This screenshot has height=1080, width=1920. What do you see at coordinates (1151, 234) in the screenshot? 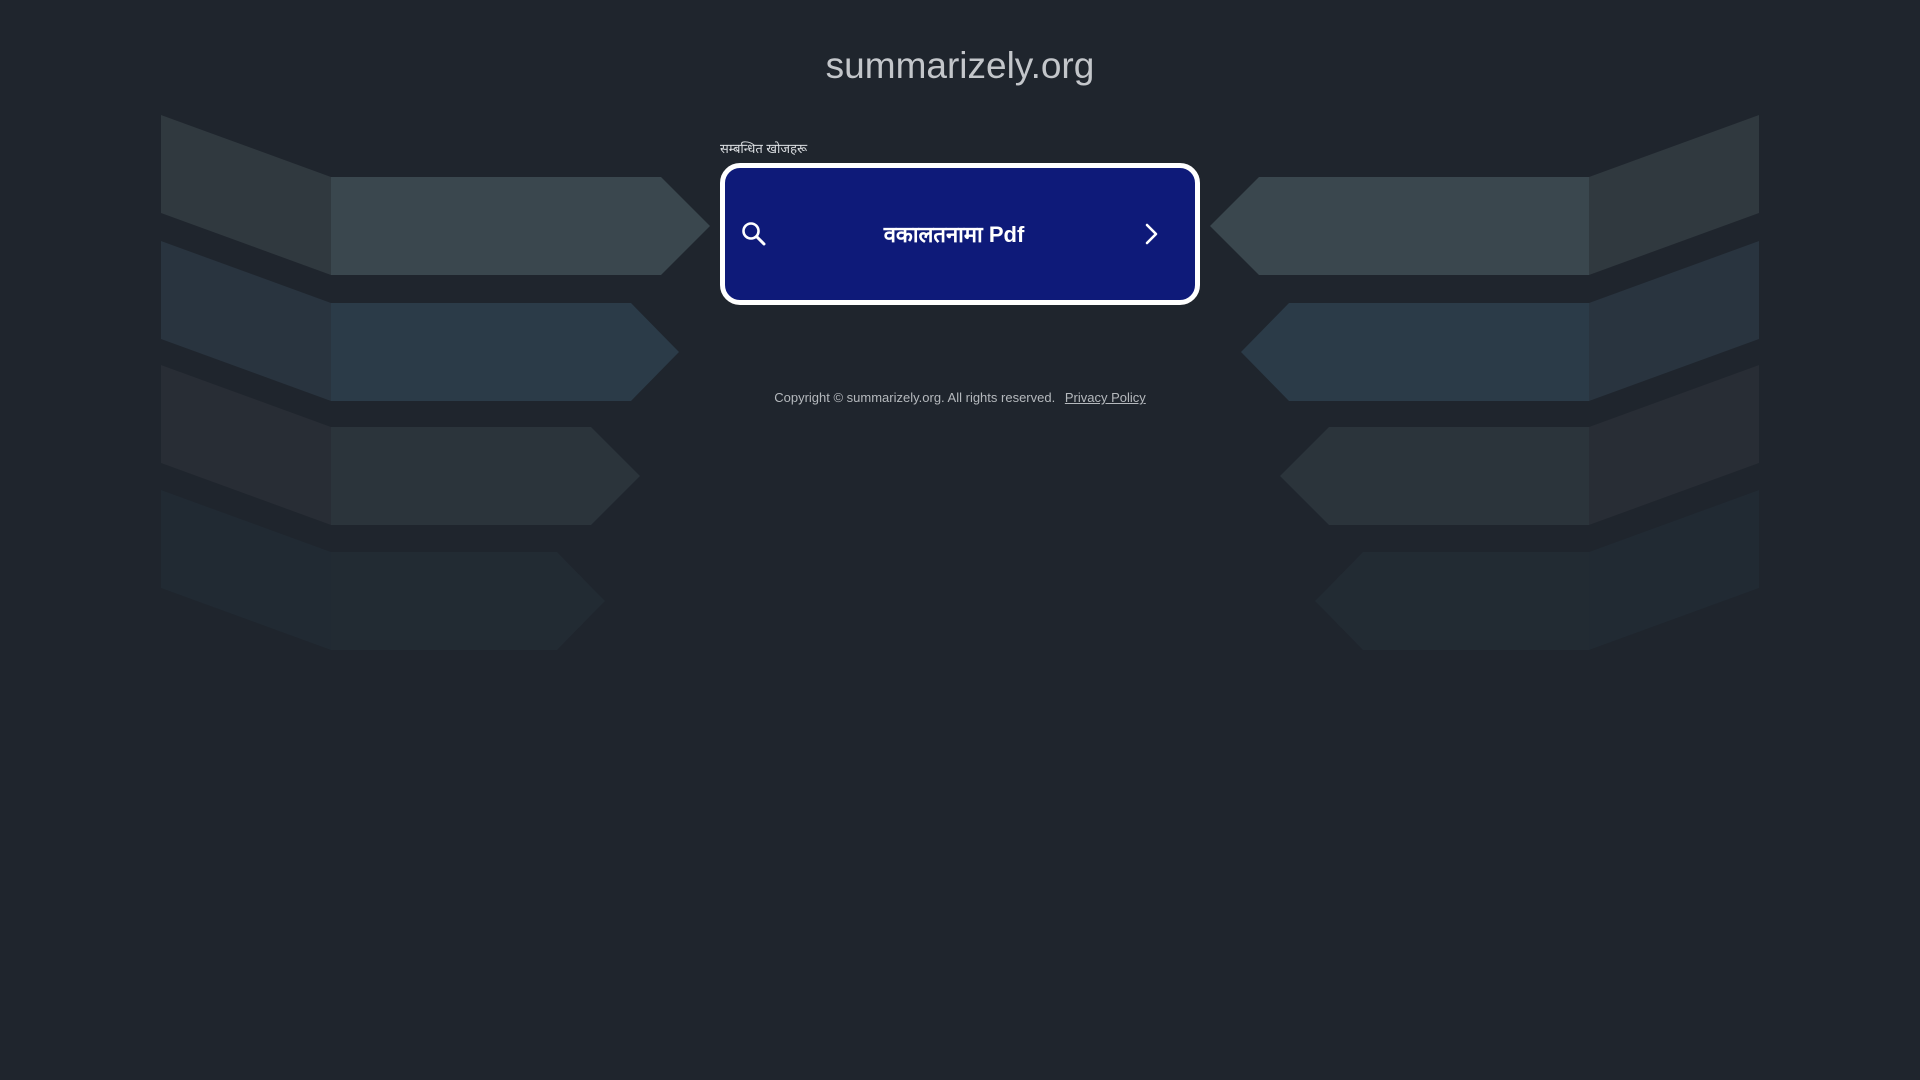
I see `chevron-right-icon` at bounding box center [1151, 234].